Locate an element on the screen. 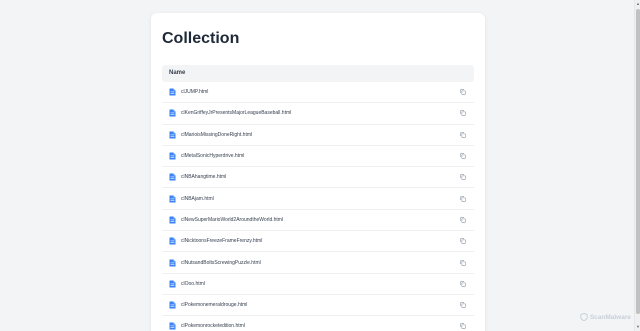  column-header-name: Name is located at coordinates (177, 73).